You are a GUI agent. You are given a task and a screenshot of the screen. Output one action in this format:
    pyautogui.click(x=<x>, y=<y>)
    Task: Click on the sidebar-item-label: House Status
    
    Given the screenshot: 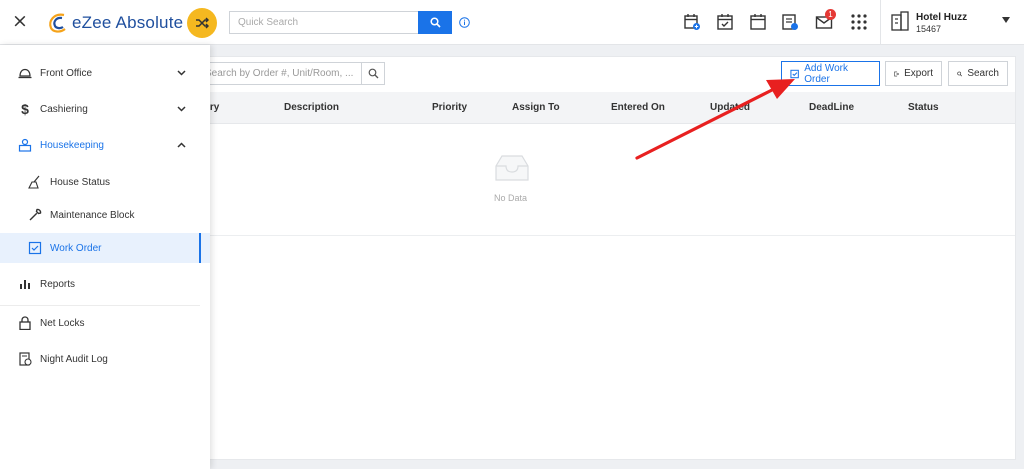 What is the action you would take?
    pyautogui.click(x=80, y=182)
    